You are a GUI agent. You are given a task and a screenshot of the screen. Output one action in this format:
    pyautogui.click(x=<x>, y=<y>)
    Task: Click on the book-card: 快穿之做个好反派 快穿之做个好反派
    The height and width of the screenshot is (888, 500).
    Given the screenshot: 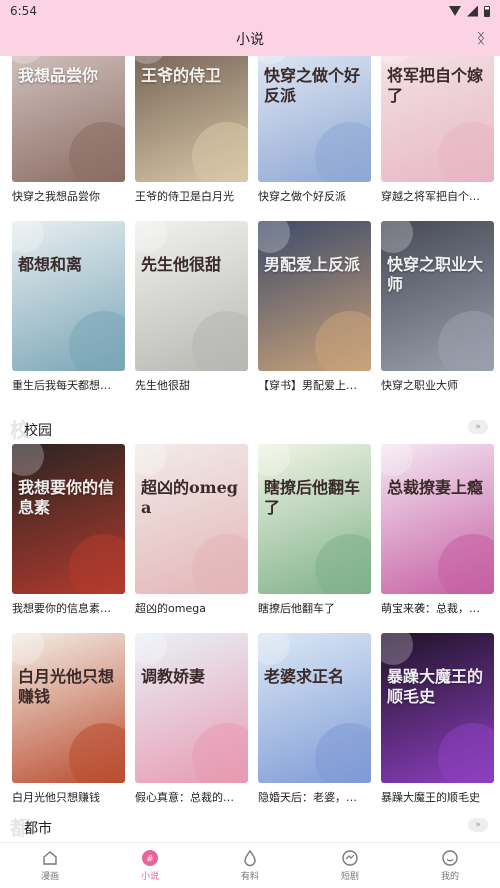 What is the action you would take?
    pyautogui.click(x=314, y=130)
    